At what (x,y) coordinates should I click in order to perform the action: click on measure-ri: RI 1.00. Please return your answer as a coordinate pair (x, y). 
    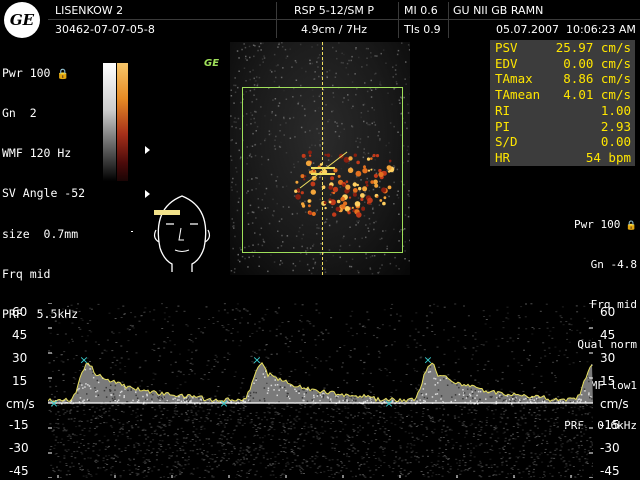
    Looking at the image, I should click on (563, 110).